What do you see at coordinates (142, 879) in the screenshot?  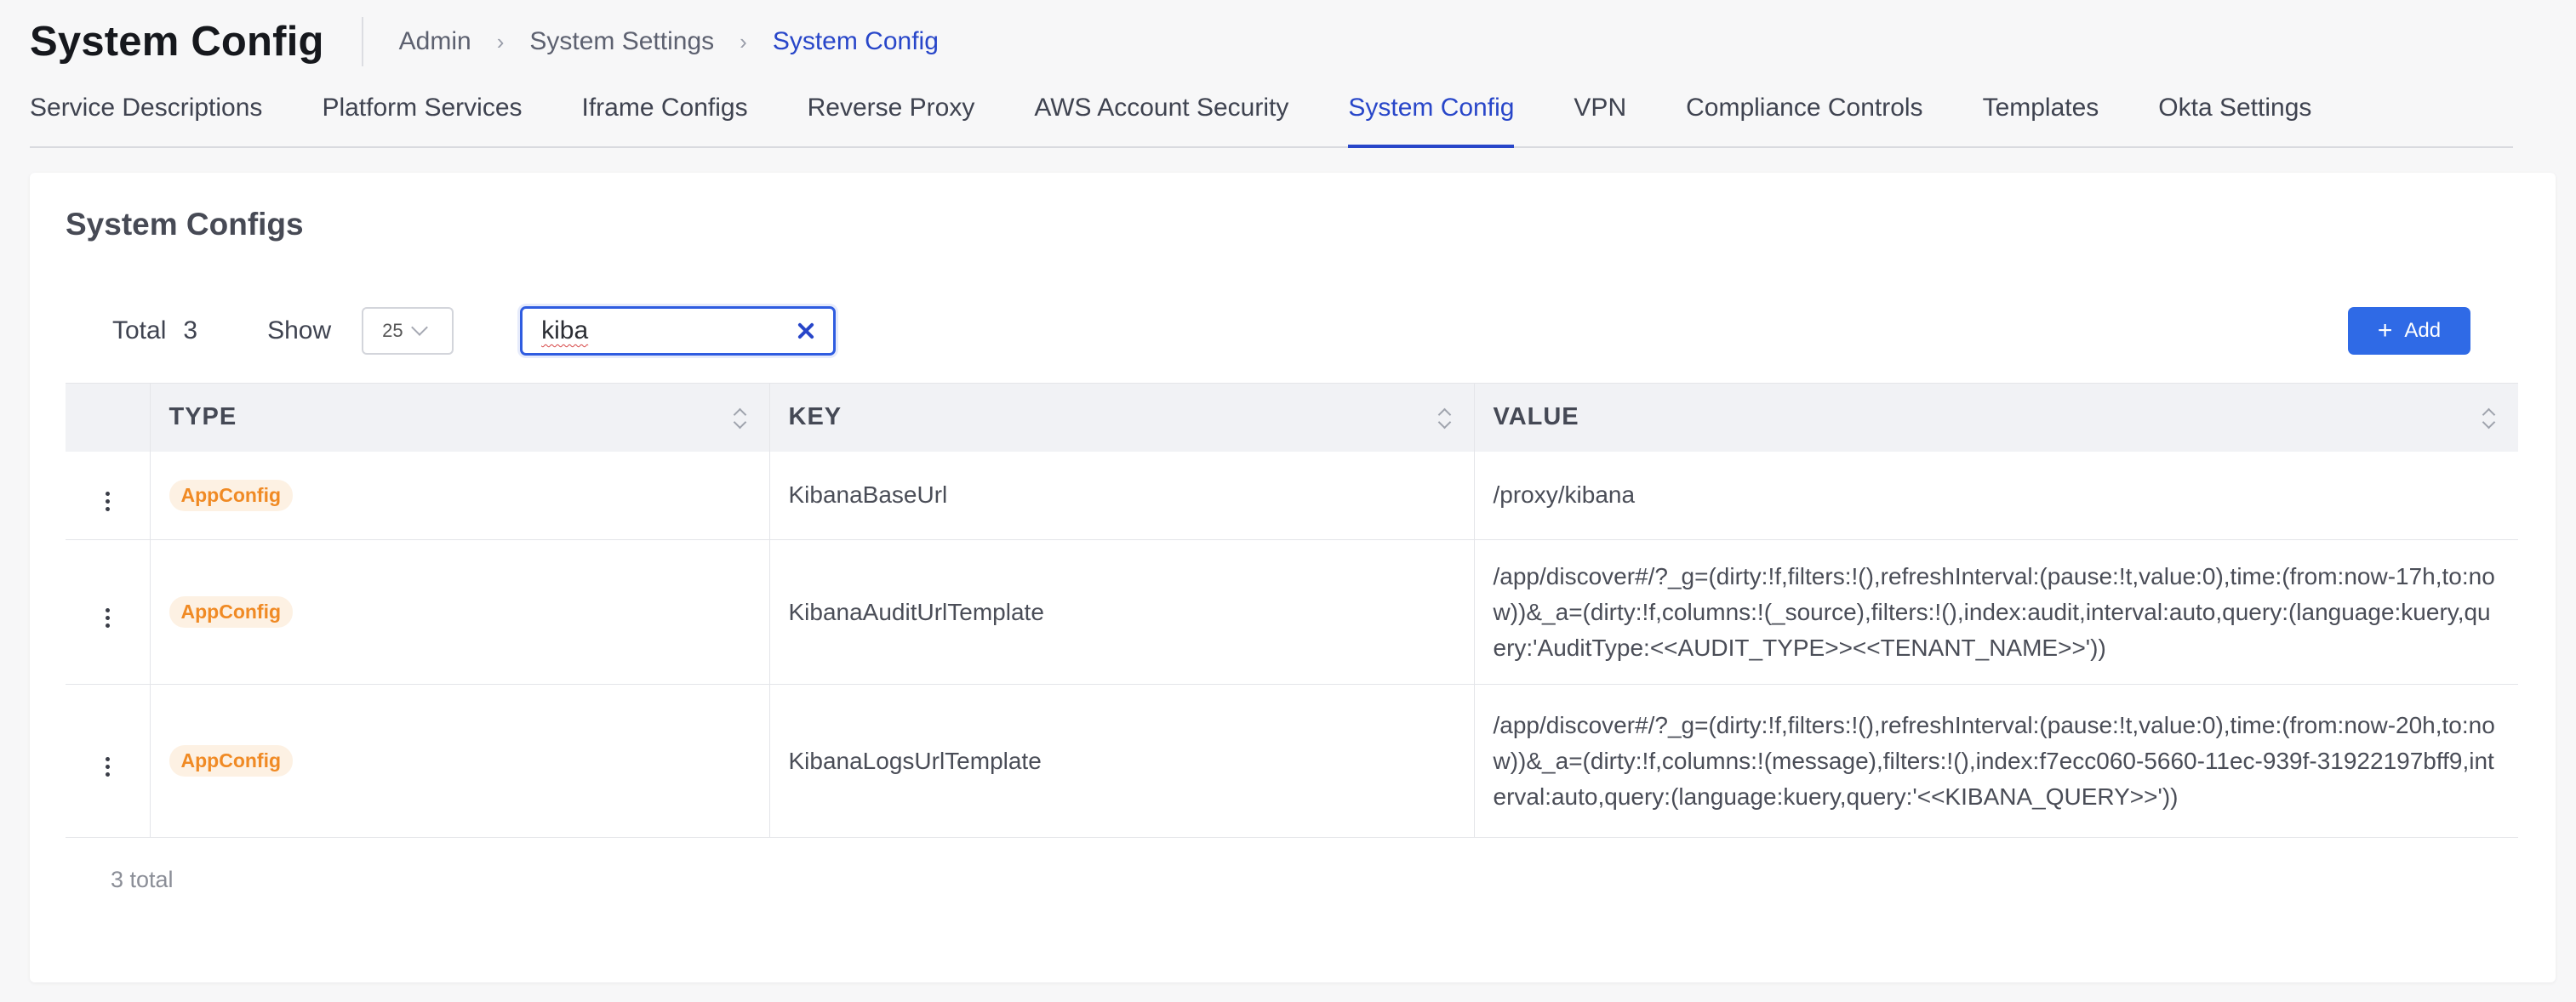 I see `footer-total: 3 total` at bounding box center [142, 879].